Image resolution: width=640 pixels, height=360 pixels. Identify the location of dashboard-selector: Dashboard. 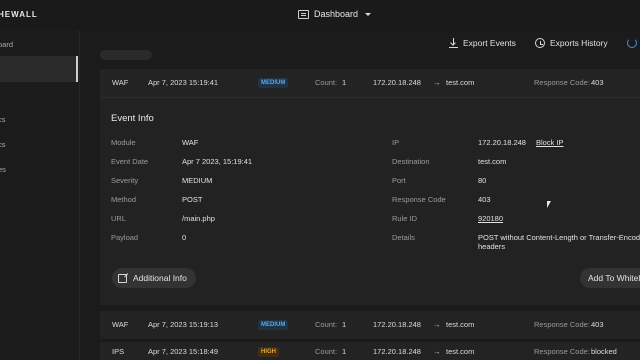
(335, 14).